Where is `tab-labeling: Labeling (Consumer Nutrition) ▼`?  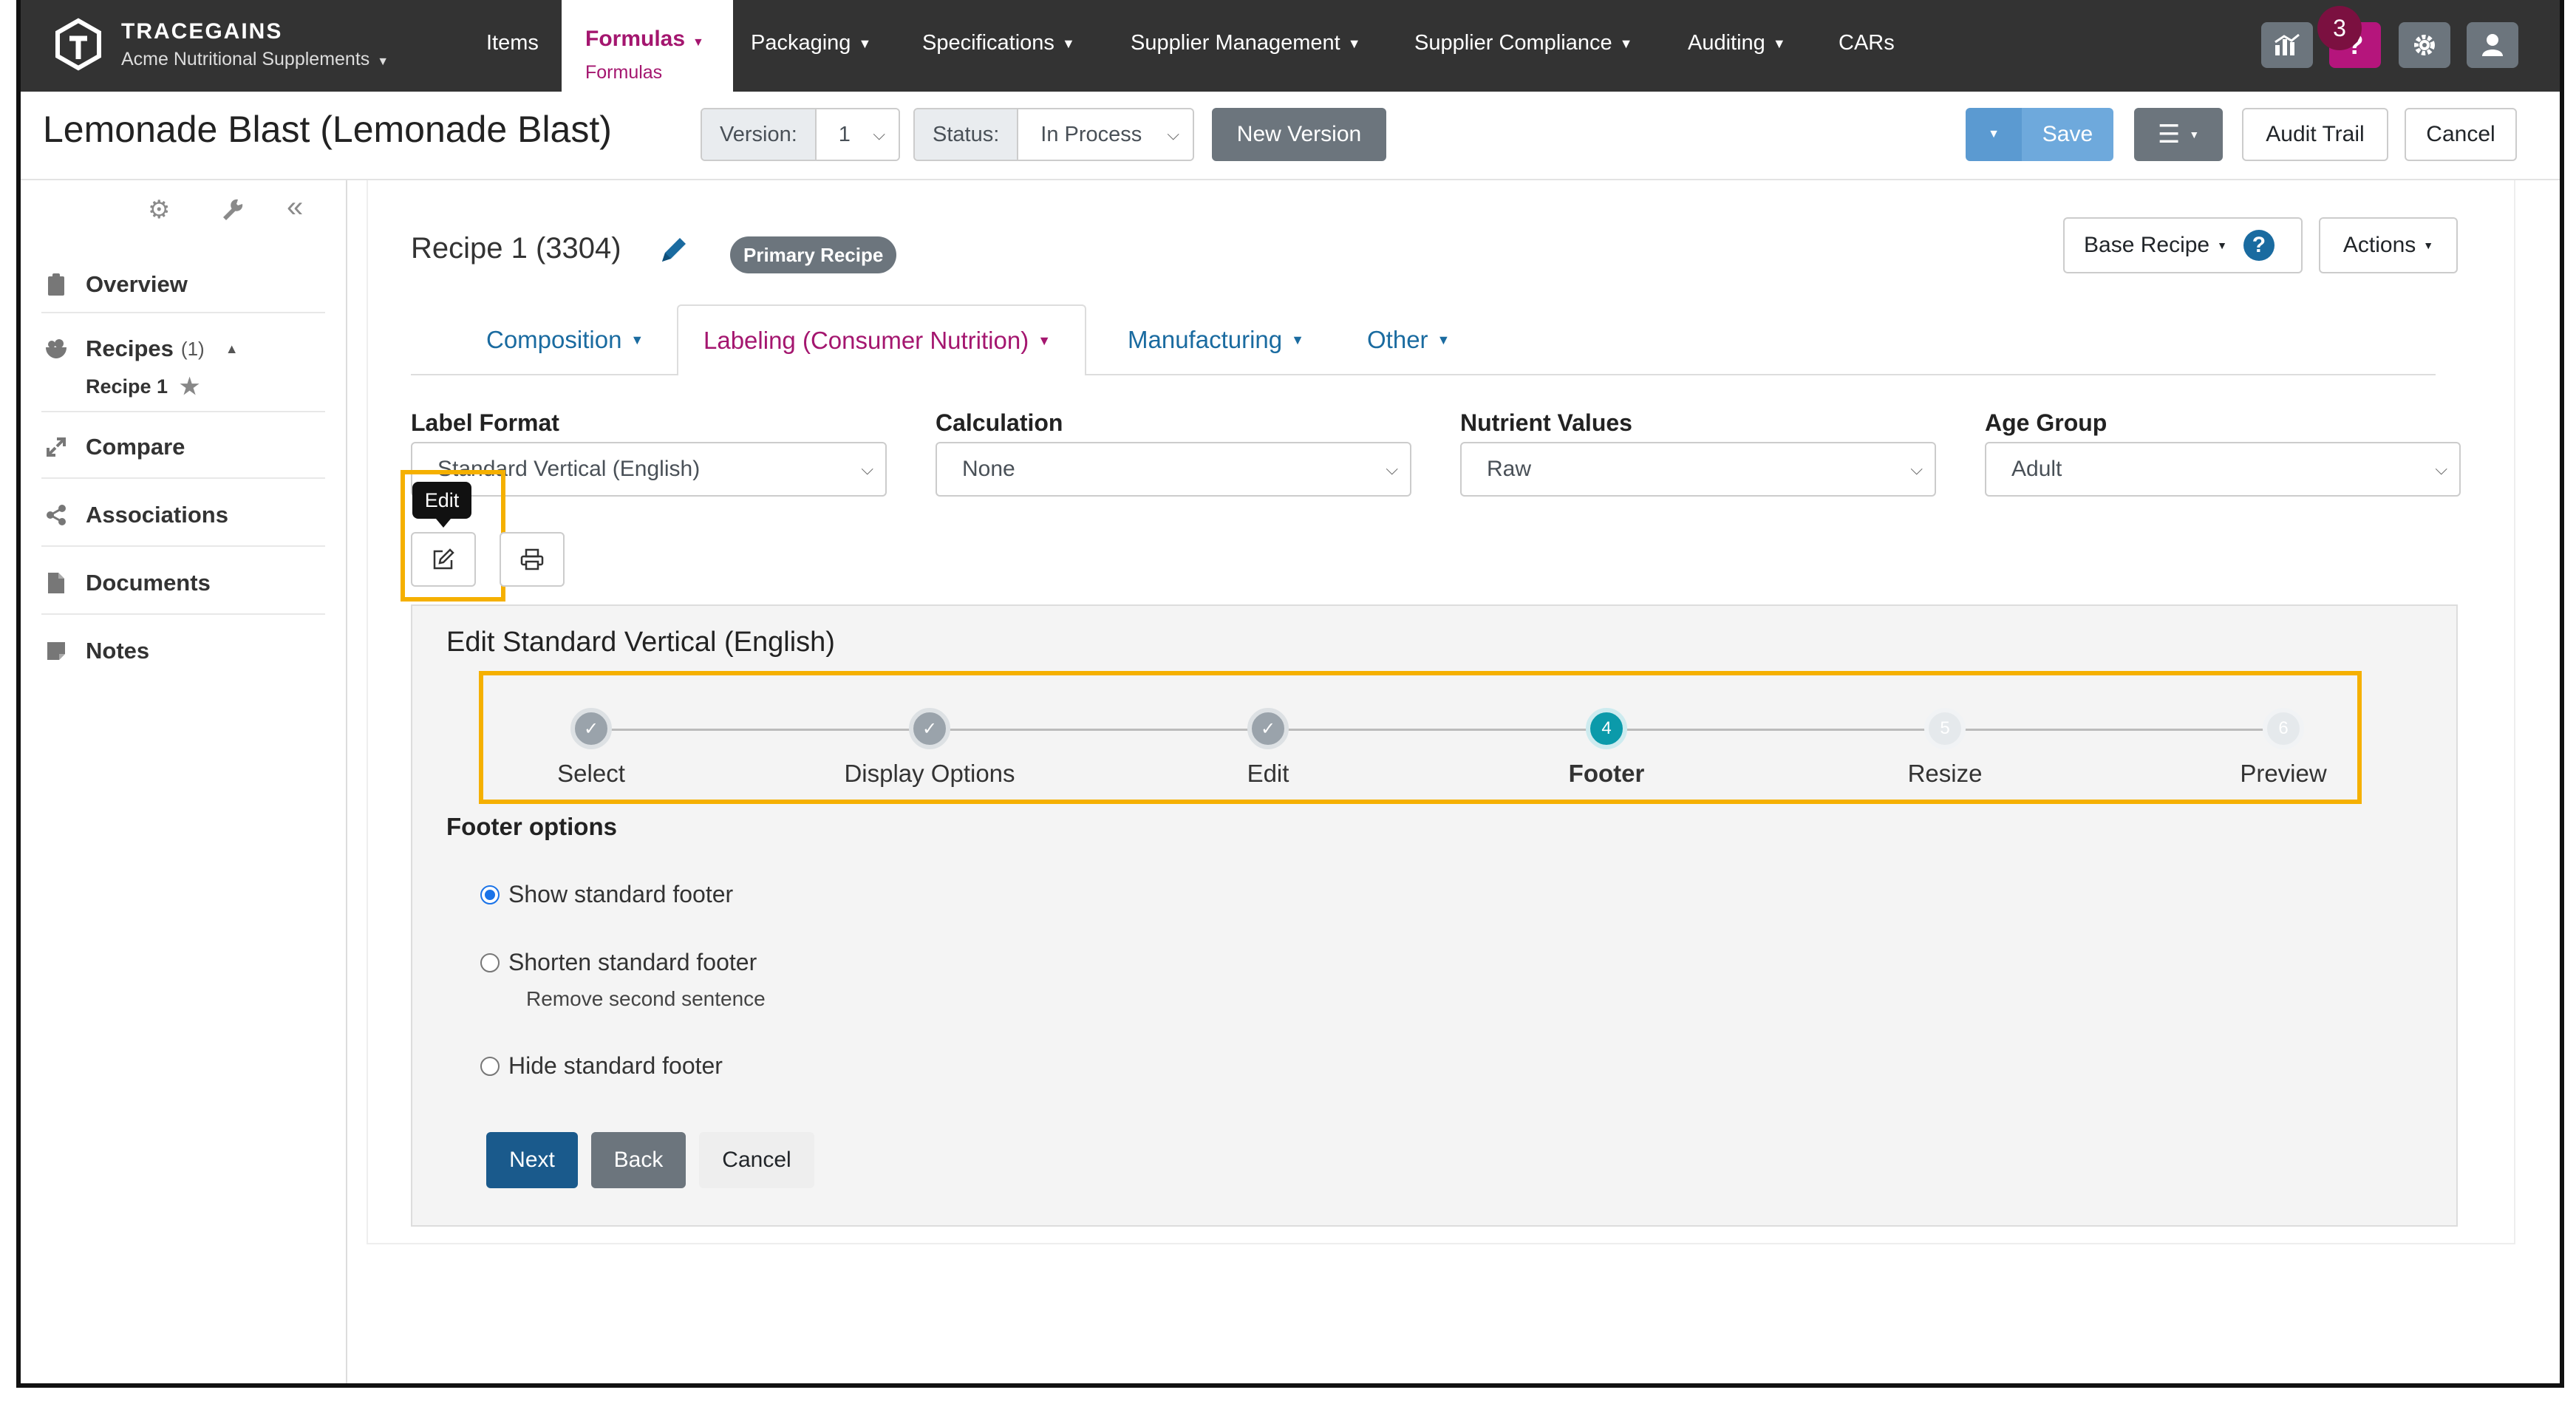
tab-labeling: Labeling (Consumer Nutrition) ▼ is located at coordinates (881, 339).